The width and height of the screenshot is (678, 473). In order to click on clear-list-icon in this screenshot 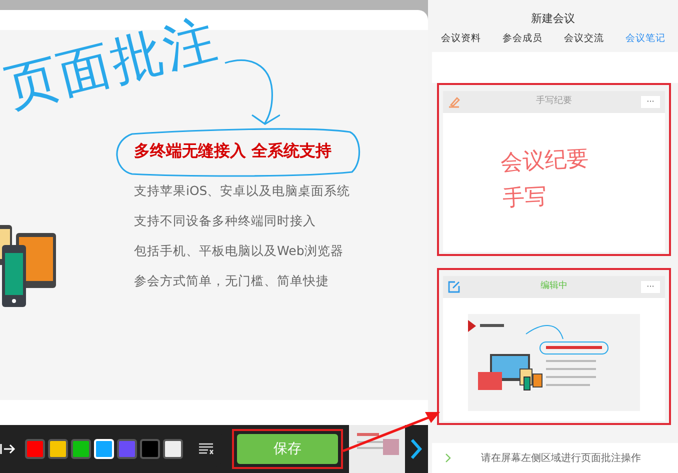, I will do `click(206, 449)`.